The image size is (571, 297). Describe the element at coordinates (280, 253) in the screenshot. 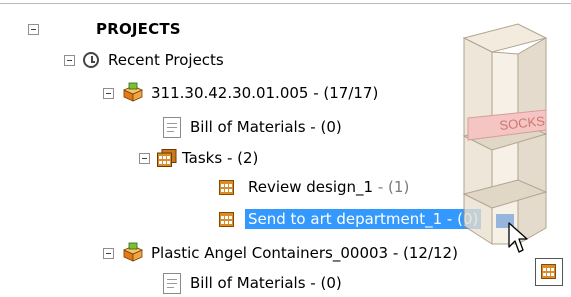

I see `project-name: Plastic Angel Containers_00003 - (` at that location.